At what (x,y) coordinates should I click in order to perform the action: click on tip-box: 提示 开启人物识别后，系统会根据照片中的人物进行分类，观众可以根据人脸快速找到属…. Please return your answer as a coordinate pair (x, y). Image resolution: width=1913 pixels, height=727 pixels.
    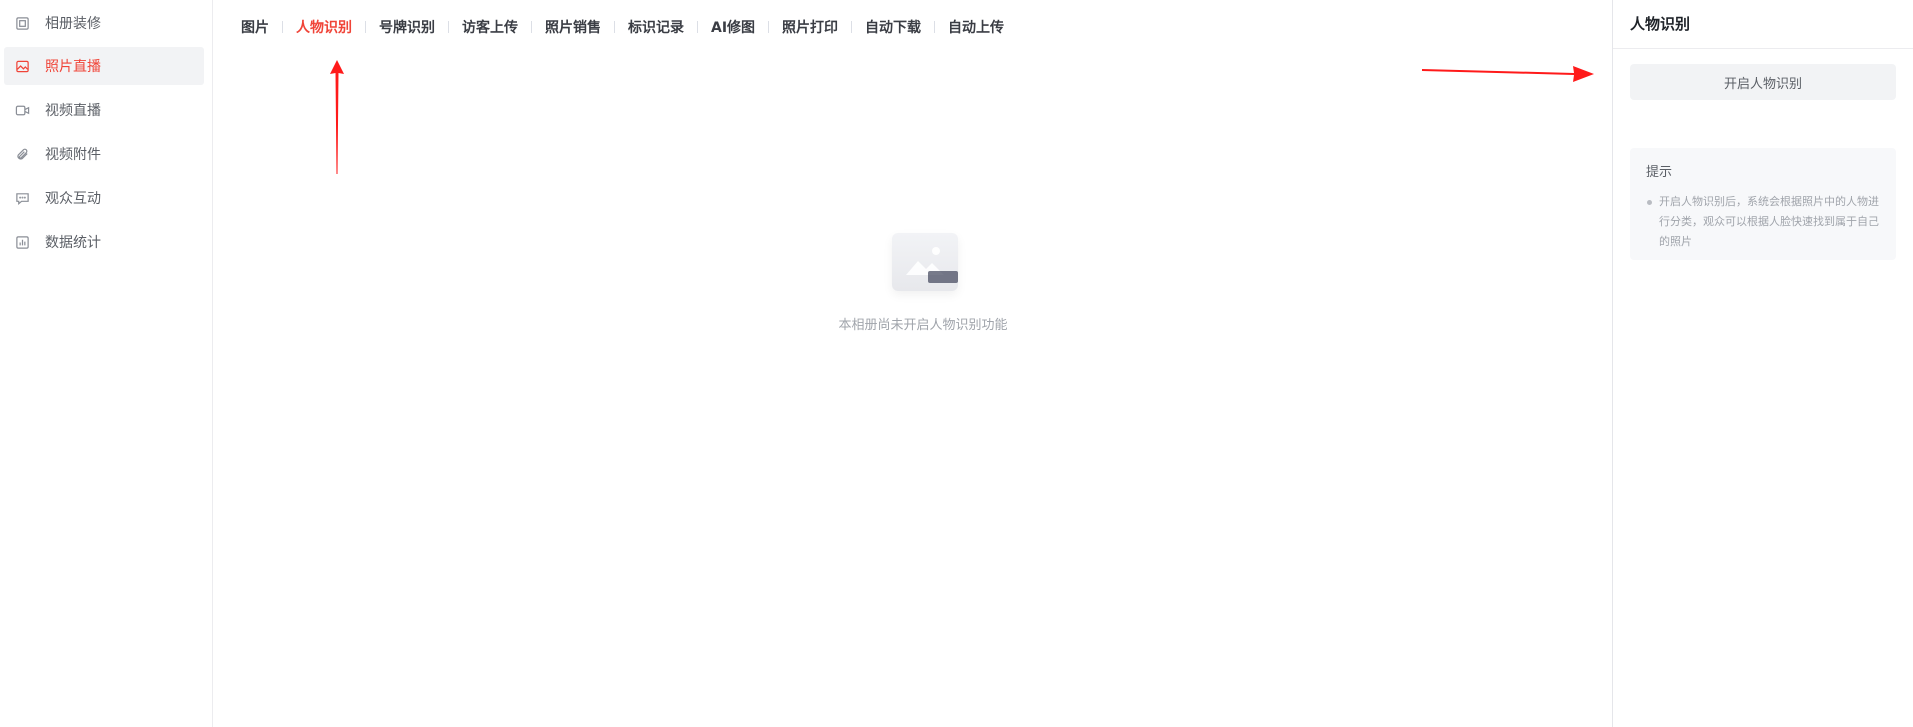
    Looking at the image, I should click on (1763, 204).